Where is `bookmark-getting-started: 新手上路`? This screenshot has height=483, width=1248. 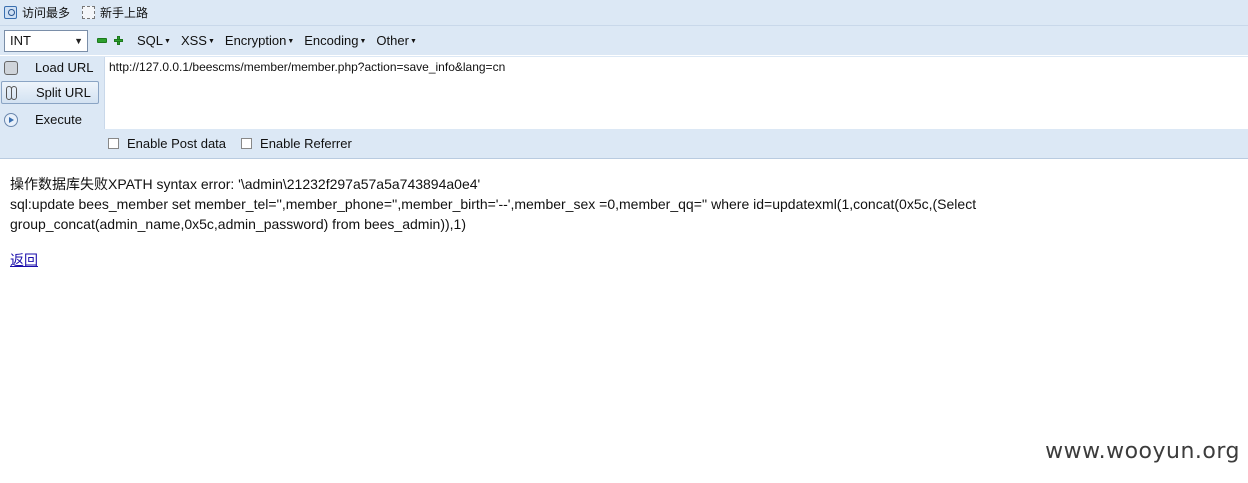
bookmark-getting-started: 新手上路 is located at coordinates (115, 12).